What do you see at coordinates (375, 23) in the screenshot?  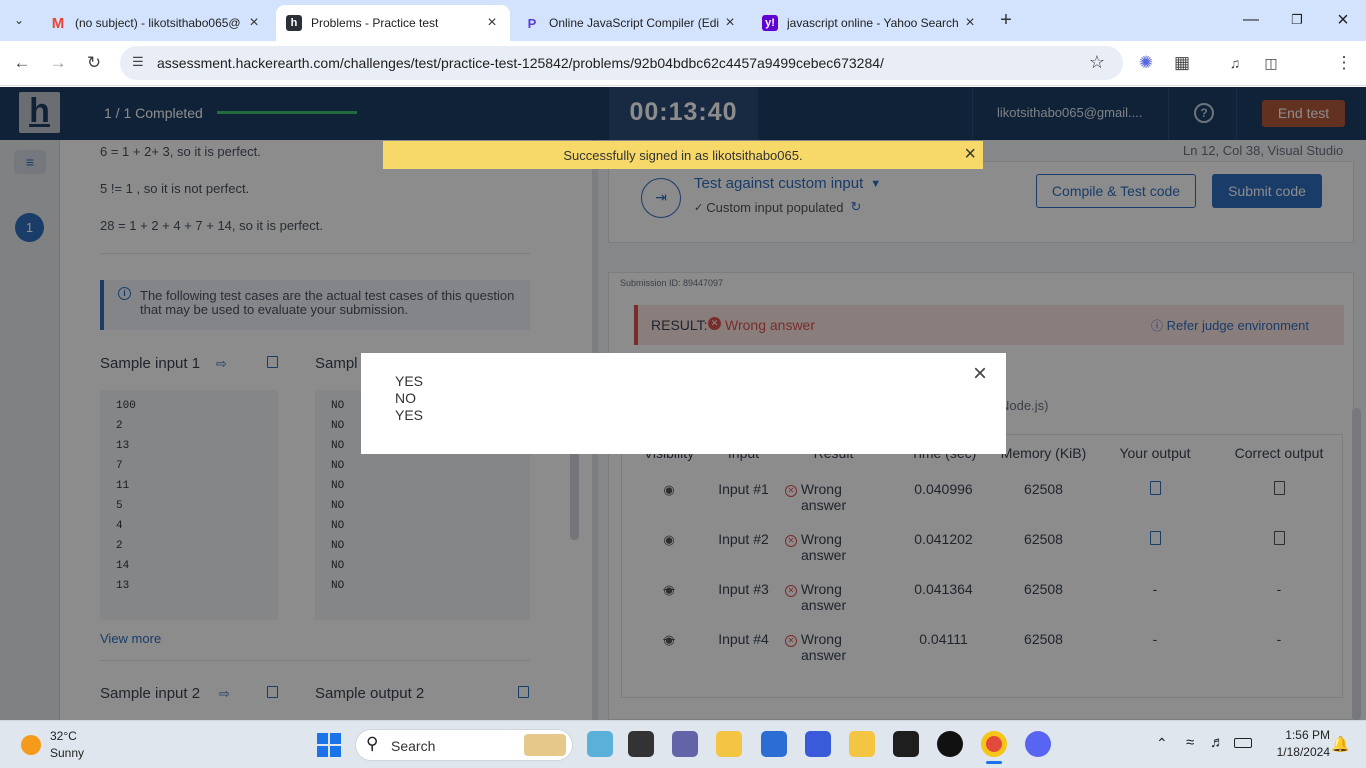 I see `tab-title: Problems - Practice test` at bounding box center [375, 23].